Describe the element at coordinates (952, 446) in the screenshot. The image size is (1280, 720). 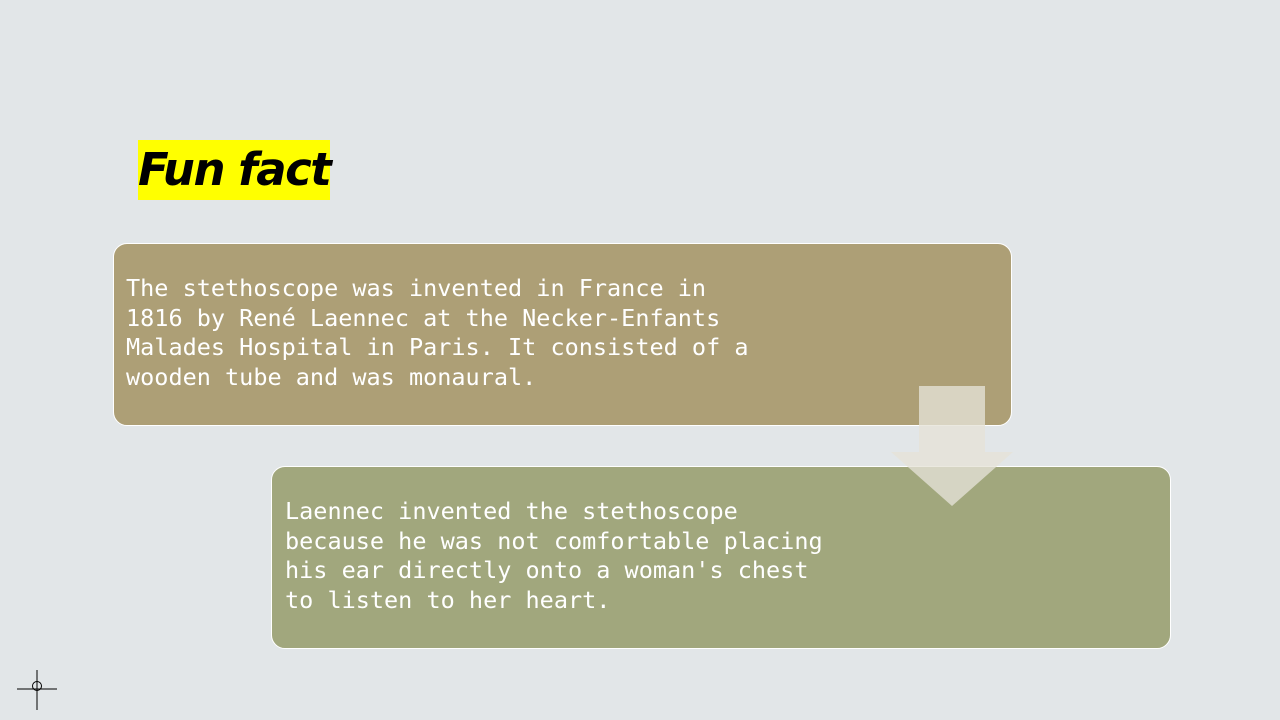
I see `down-arrow-icon` at that location.